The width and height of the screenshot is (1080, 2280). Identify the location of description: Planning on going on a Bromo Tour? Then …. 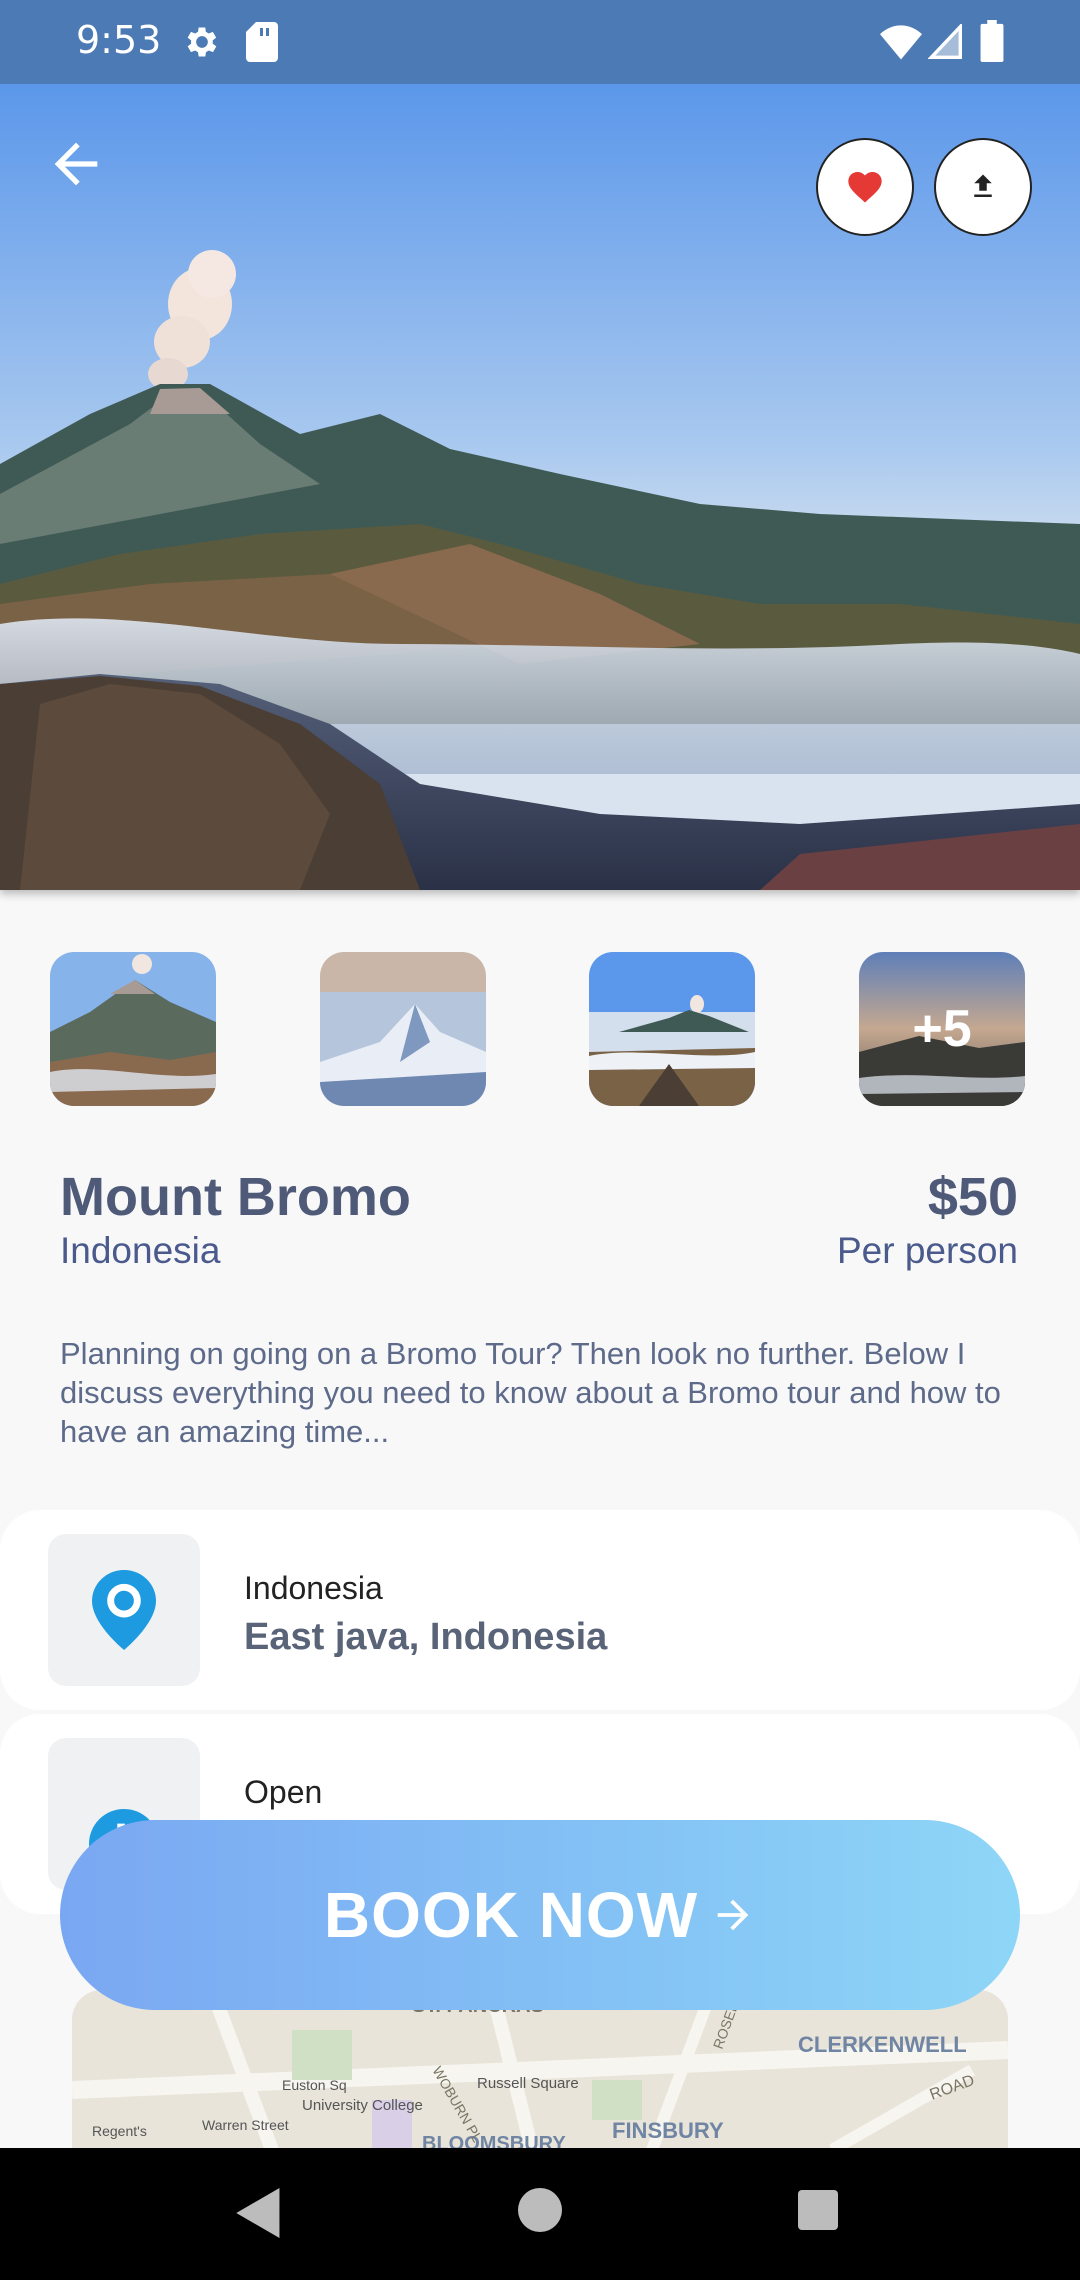
(530, 1392).